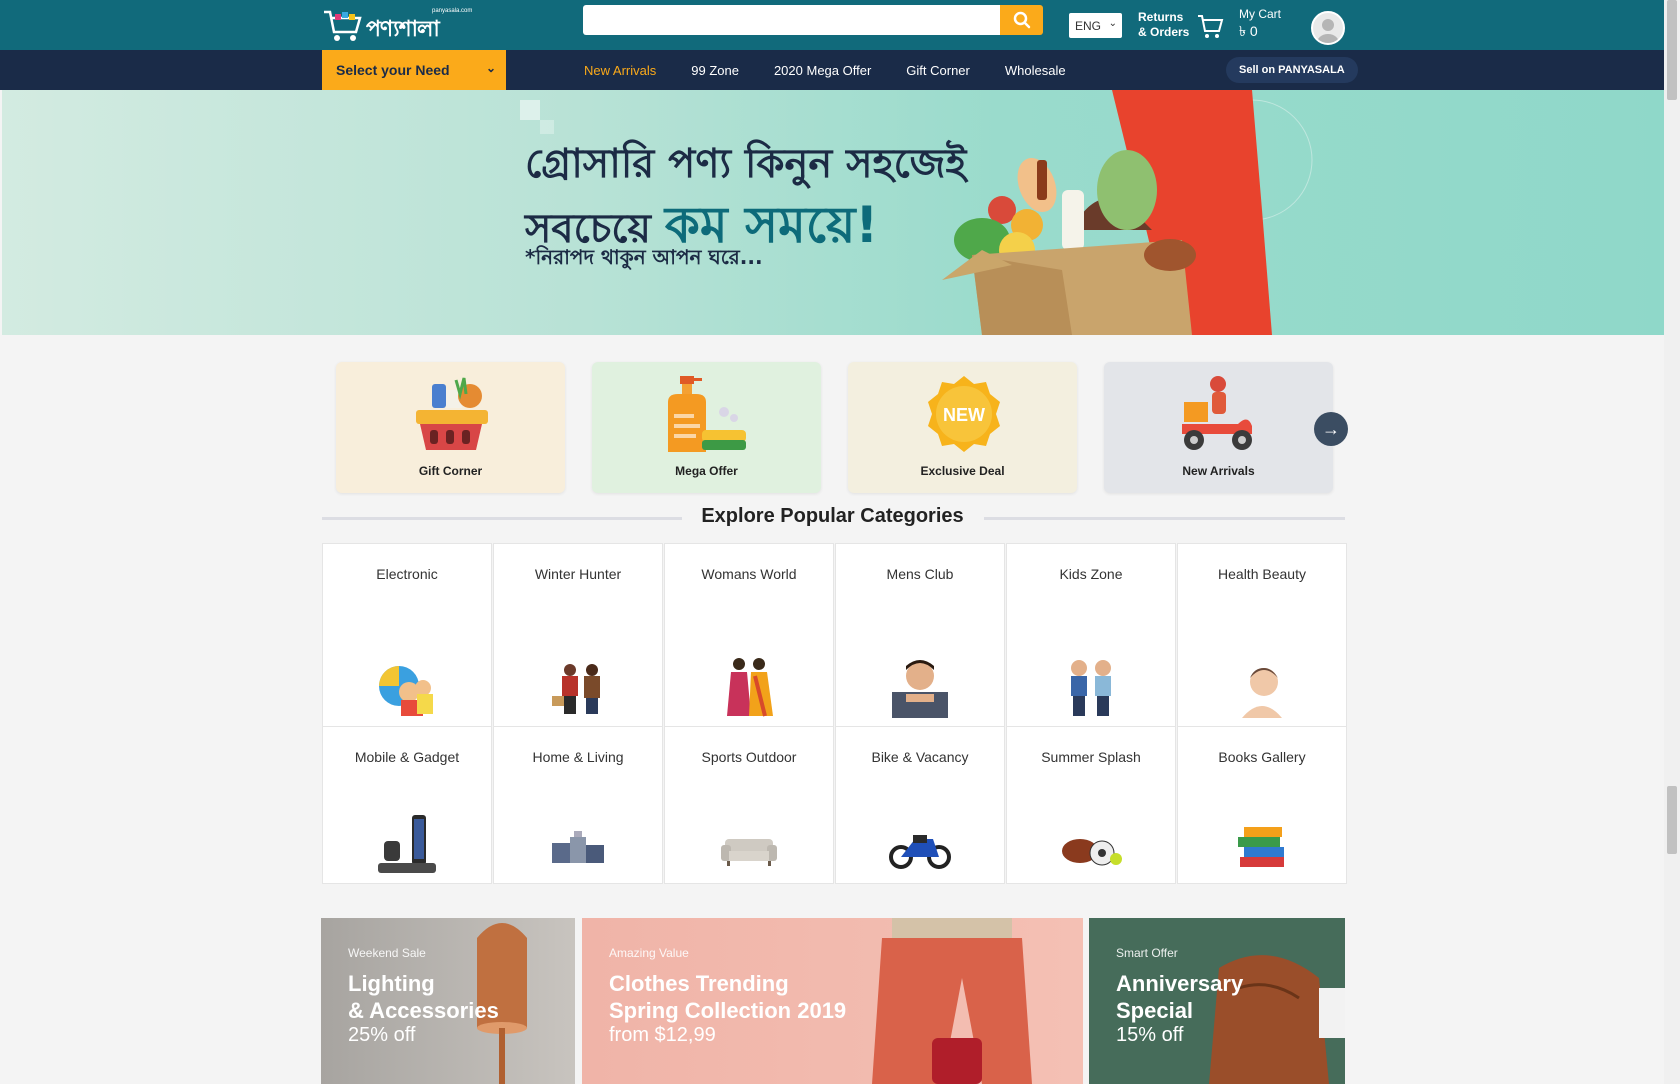  What do you see at coordinates (1260, 23) in the screenshot?
I see `my-cart: My Cart ৳ 0` at bounding box center [1260, 23].